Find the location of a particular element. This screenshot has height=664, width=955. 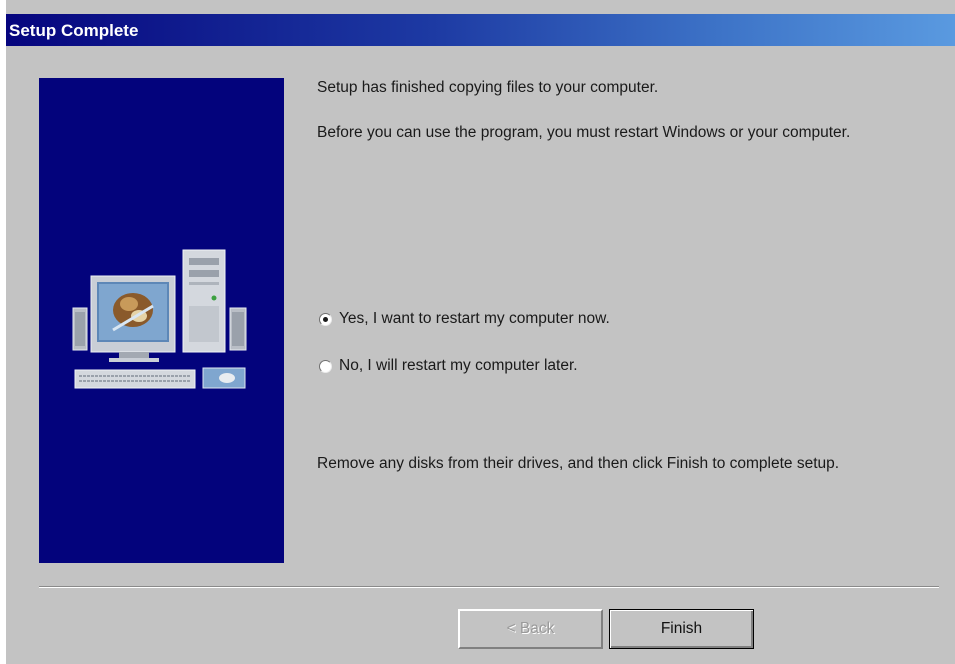

window-title: Setup Complete is located at coordinates (74, 30).